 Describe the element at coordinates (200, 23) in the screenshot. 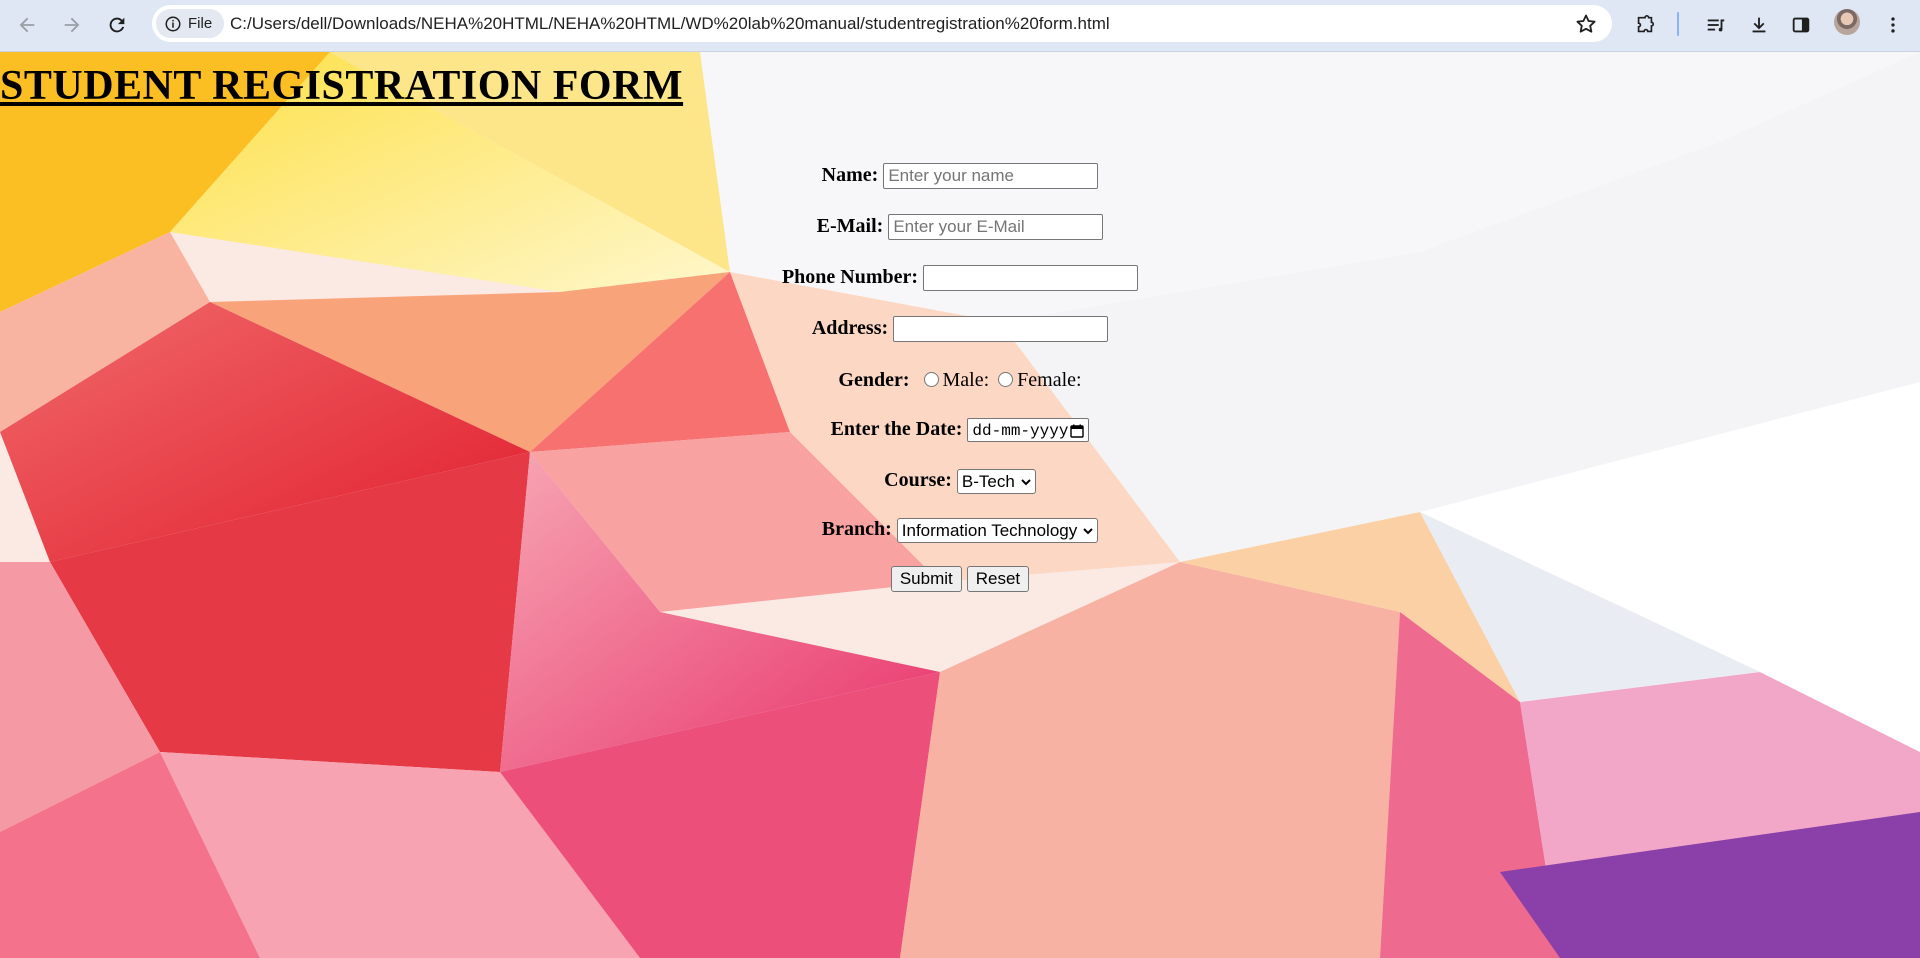

I see `site-chip-label: File` at that location.